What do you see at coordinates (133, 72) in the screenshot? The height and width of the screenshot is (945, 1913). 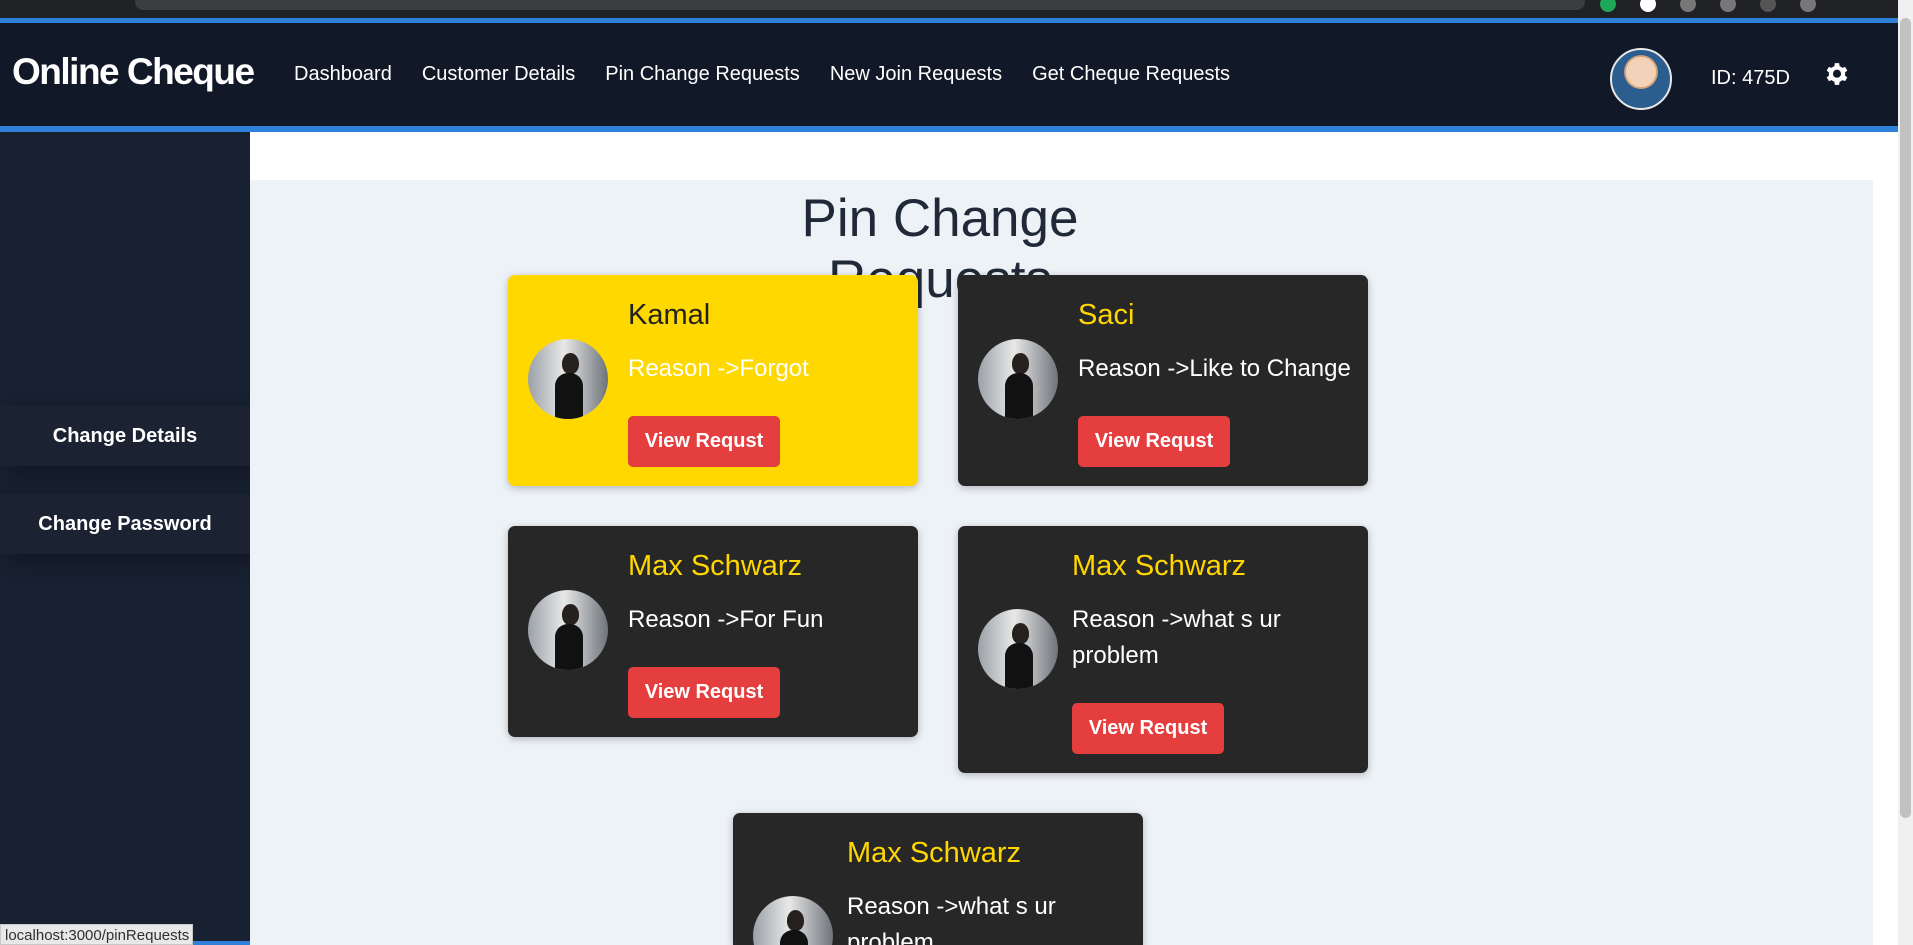 I see `brand-logo: Online Cheque` at bounding box center [133, 72].